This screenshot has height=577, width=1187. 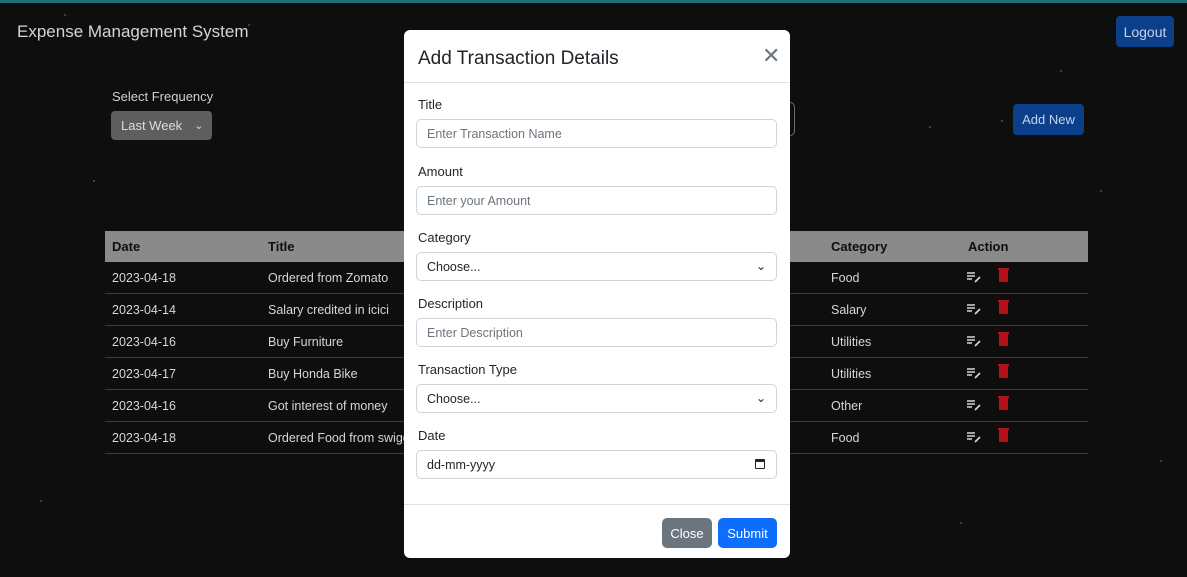 I want to click on amount-label: Amount, so click(x=440, y=171).